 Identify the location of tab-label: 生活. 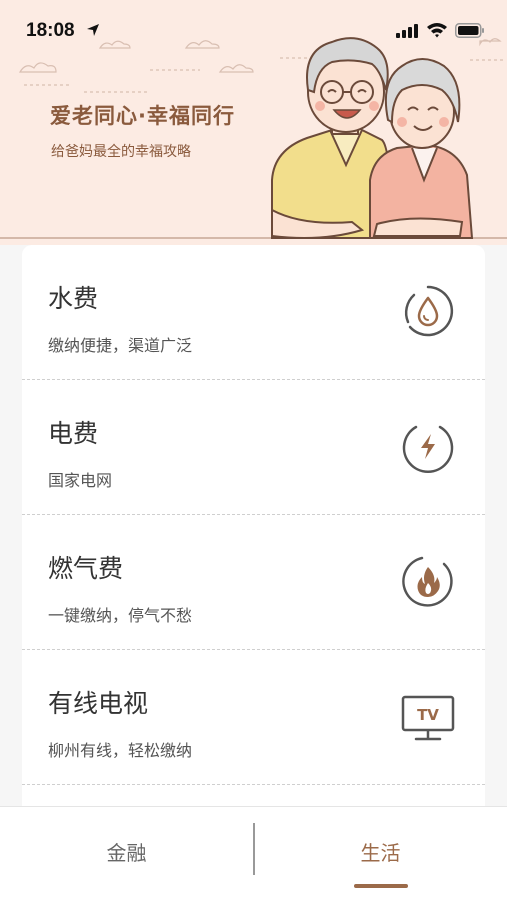
(380, 853).